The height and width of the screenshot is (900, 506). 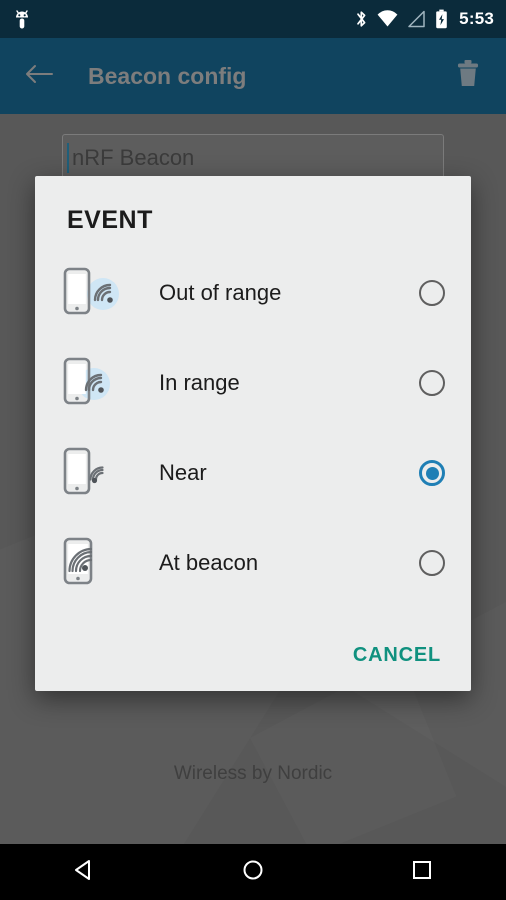 I want to click on cell-signal-icon, so click(x=416, y=19).